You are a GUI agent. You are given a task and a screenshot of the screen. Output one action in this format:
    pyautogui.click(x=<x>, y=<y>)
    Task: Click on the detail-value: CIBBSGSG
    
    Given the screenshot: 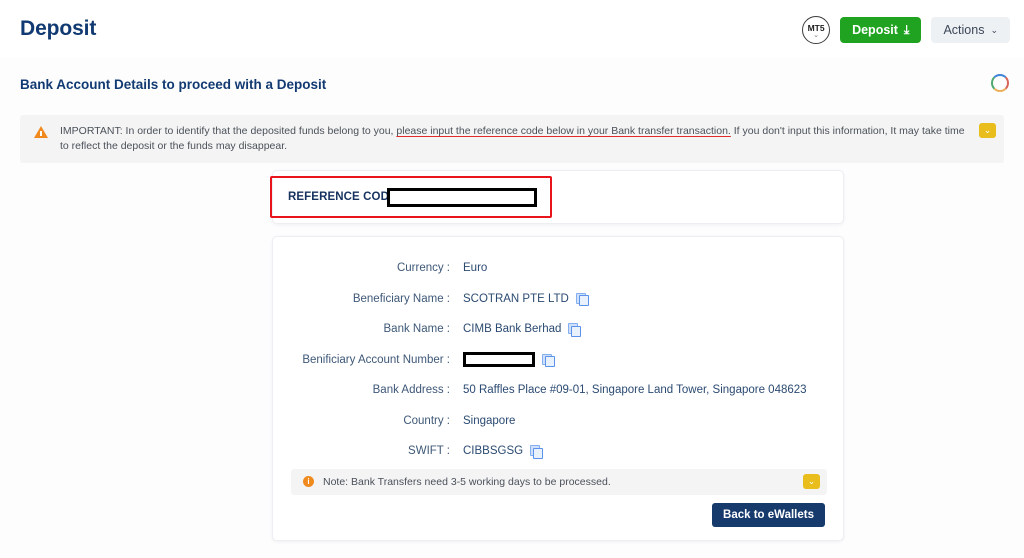 What is the action you would take?
    pyautogui.click(x=503, y=452)
    